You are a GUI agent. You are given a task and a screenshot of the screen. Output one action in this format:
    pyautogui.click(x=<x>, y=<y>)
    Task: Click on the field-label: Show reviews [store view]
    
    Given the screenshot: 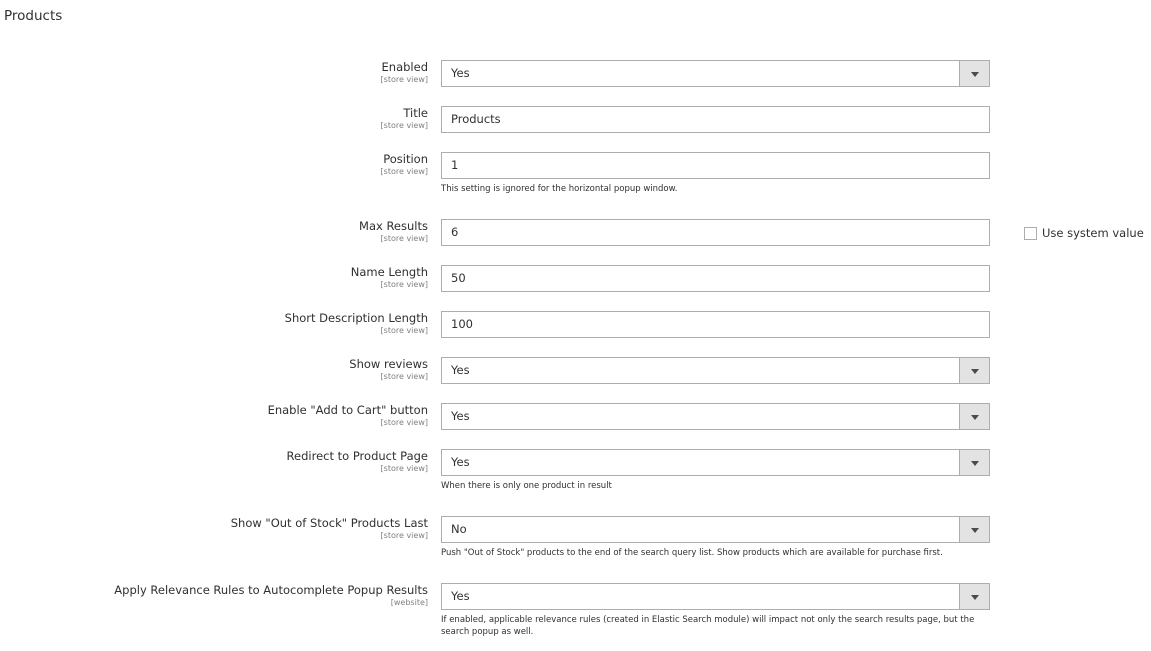 What is the action you would take?
    pyautogui.click(x=388, y=369)
    